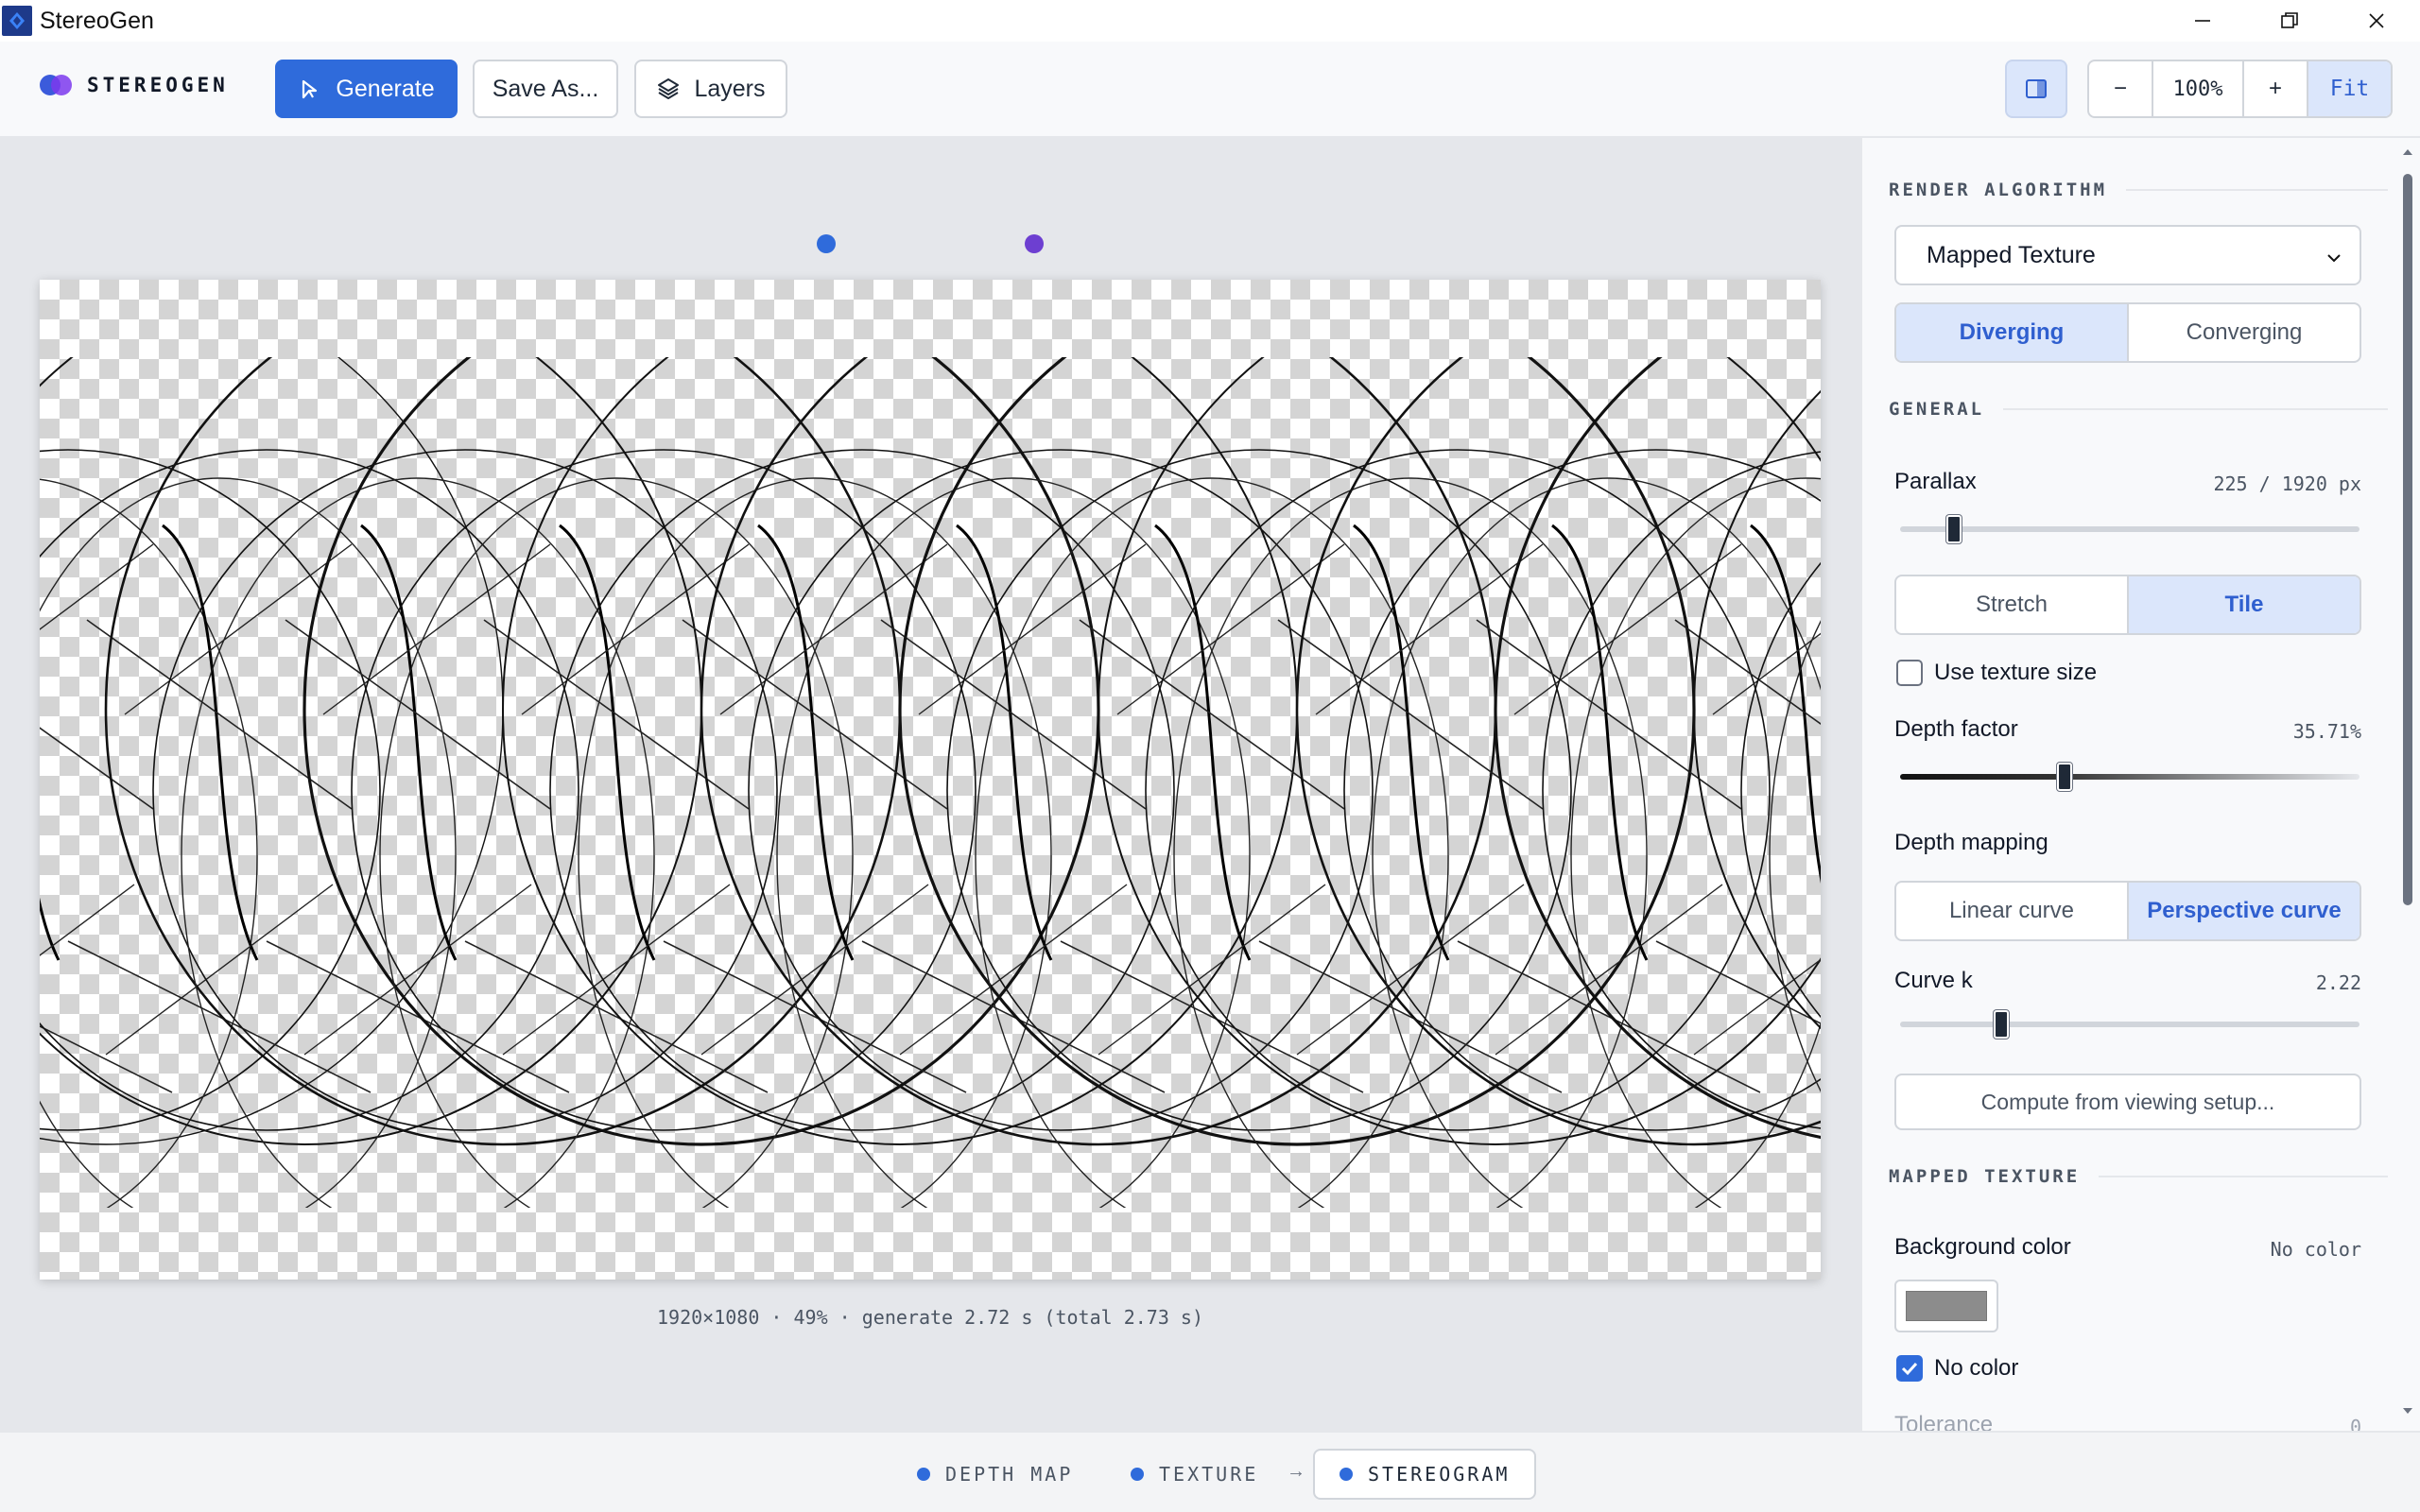 The height and width of the screenshot is (1512, 2420). I want to click on curve-k-slider-thumb, so click(2001, 1024).